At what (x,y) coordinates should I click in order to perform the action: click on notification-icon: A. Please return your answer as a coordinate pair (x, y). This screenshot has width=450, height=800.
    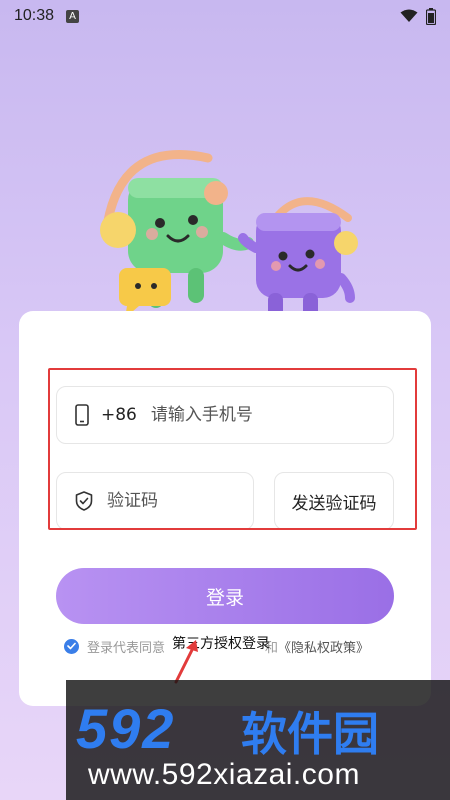
    Looking at the image, I should click on (73, 16).